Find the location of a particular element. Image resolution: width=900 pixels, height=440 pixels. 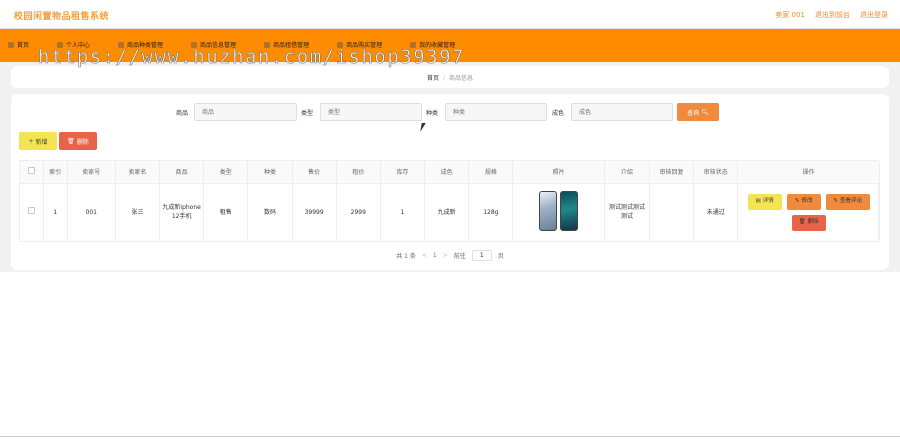

cell-intro: 测试测试测试测试 is located at coordinates (627, 212).